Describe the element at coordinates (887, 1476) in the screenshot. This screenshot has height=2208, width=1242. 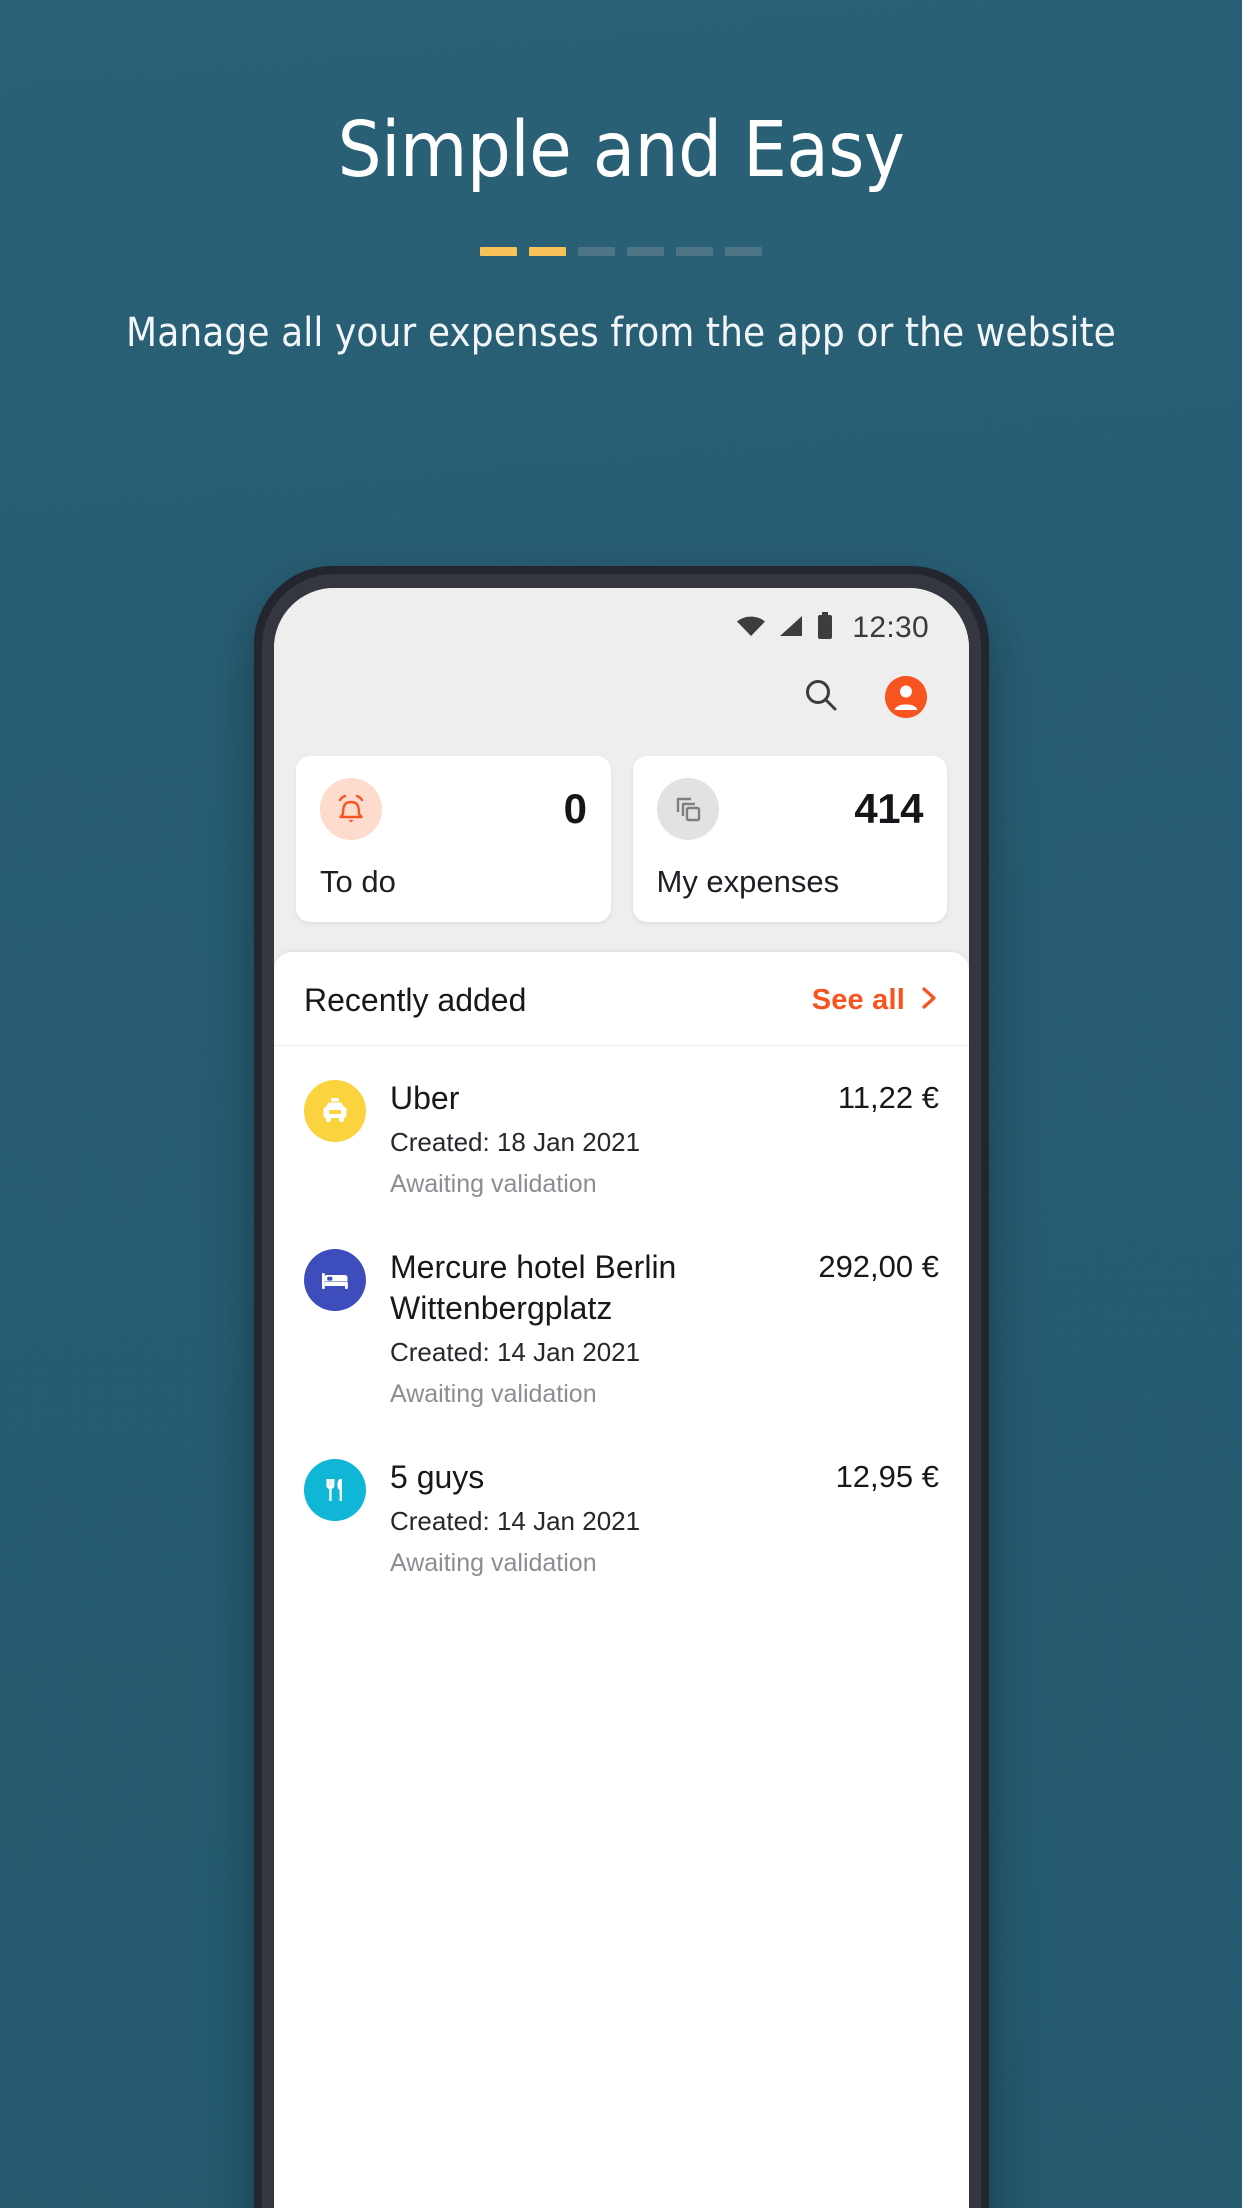
I see `expense-amount: 12,95 €` at that location.